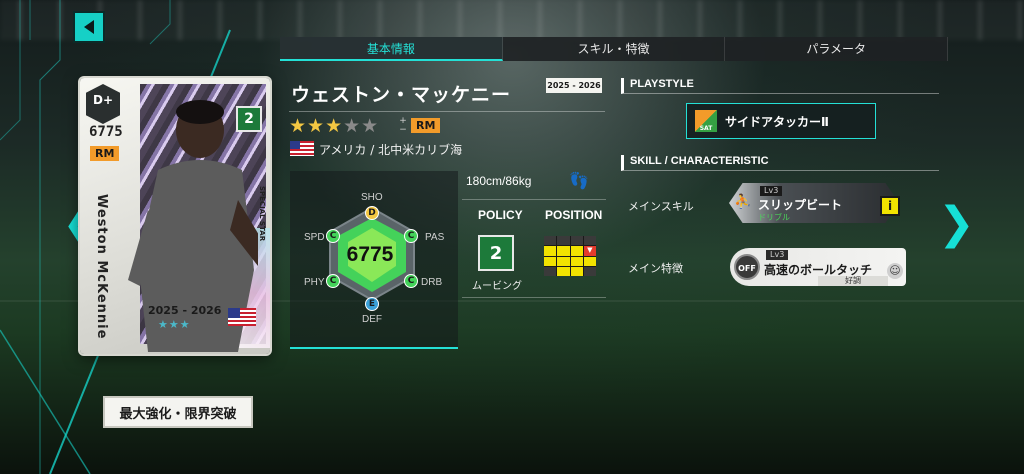 This screenshot has width=1024, height=474. I want to click on height-weight: 180cm/86kg, so click(499, 181).